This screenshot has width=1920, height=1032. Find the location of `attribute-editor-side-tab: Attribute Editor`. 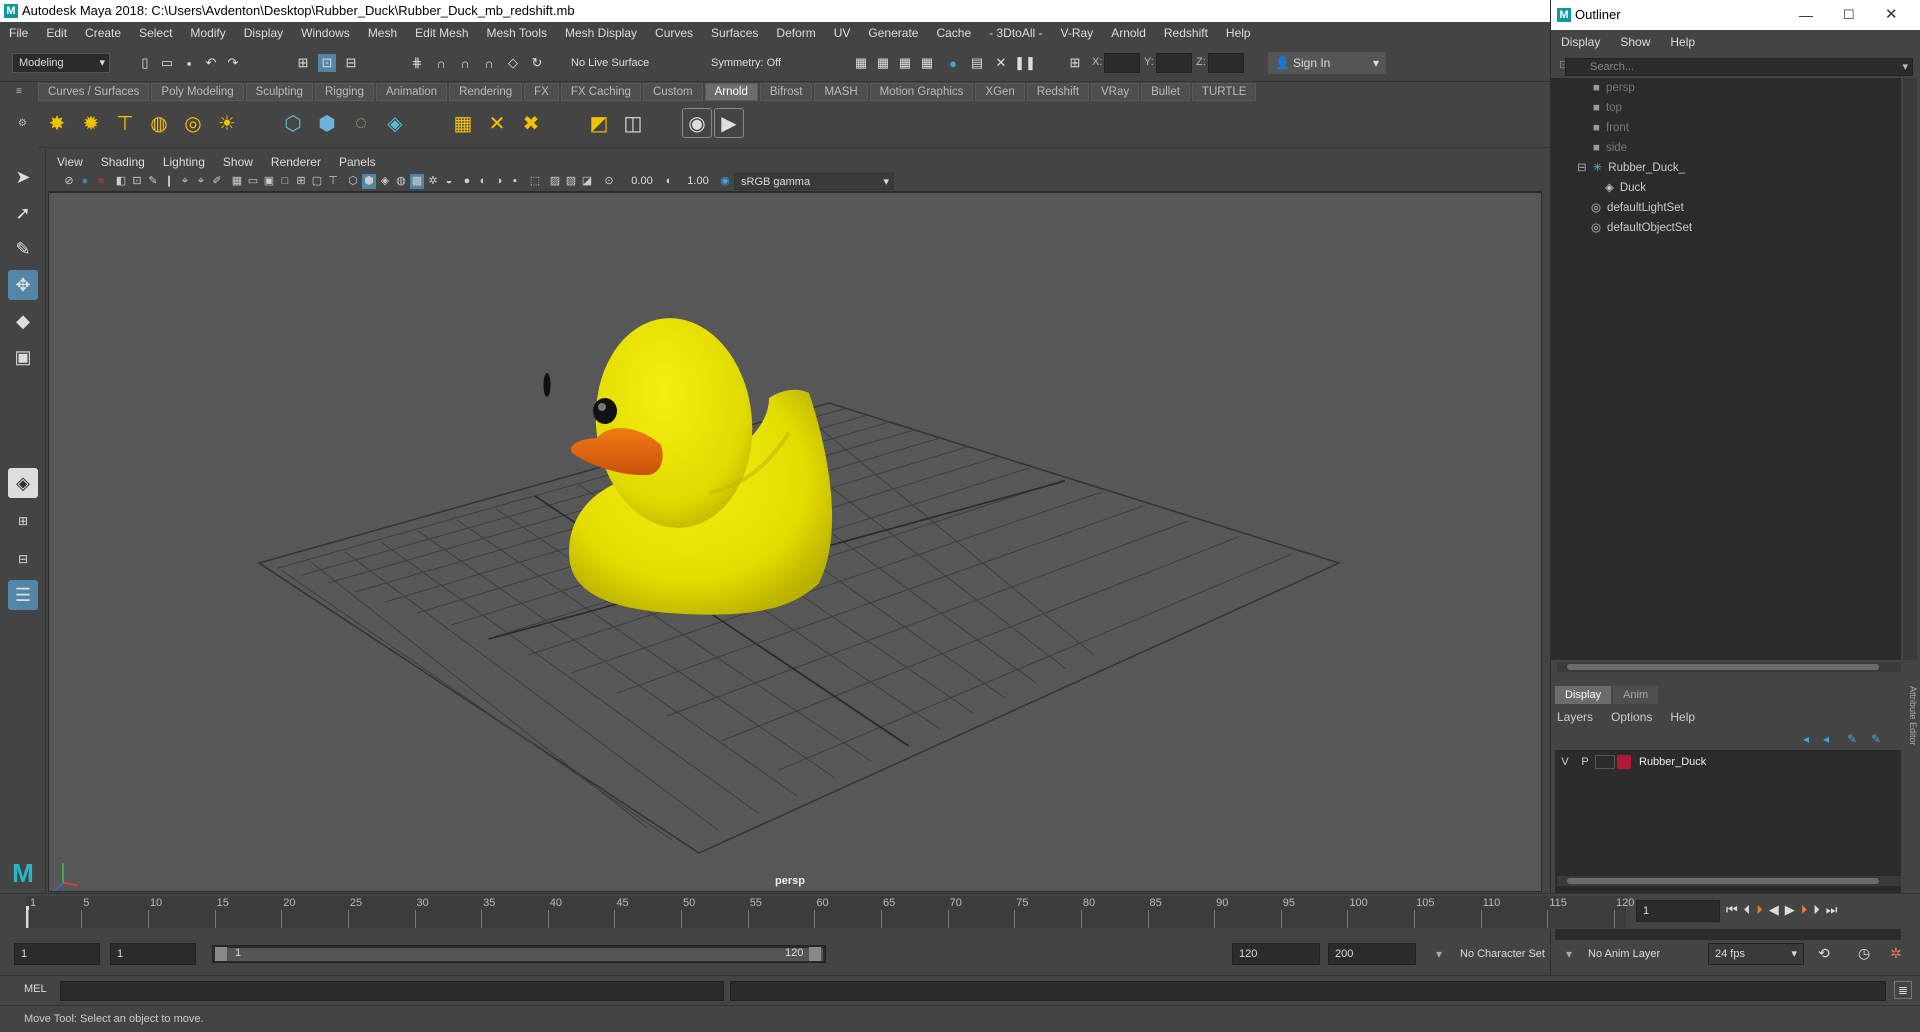

attribute-editor-side-tab: Attribute Editor is located at coordinates (1912, 716).